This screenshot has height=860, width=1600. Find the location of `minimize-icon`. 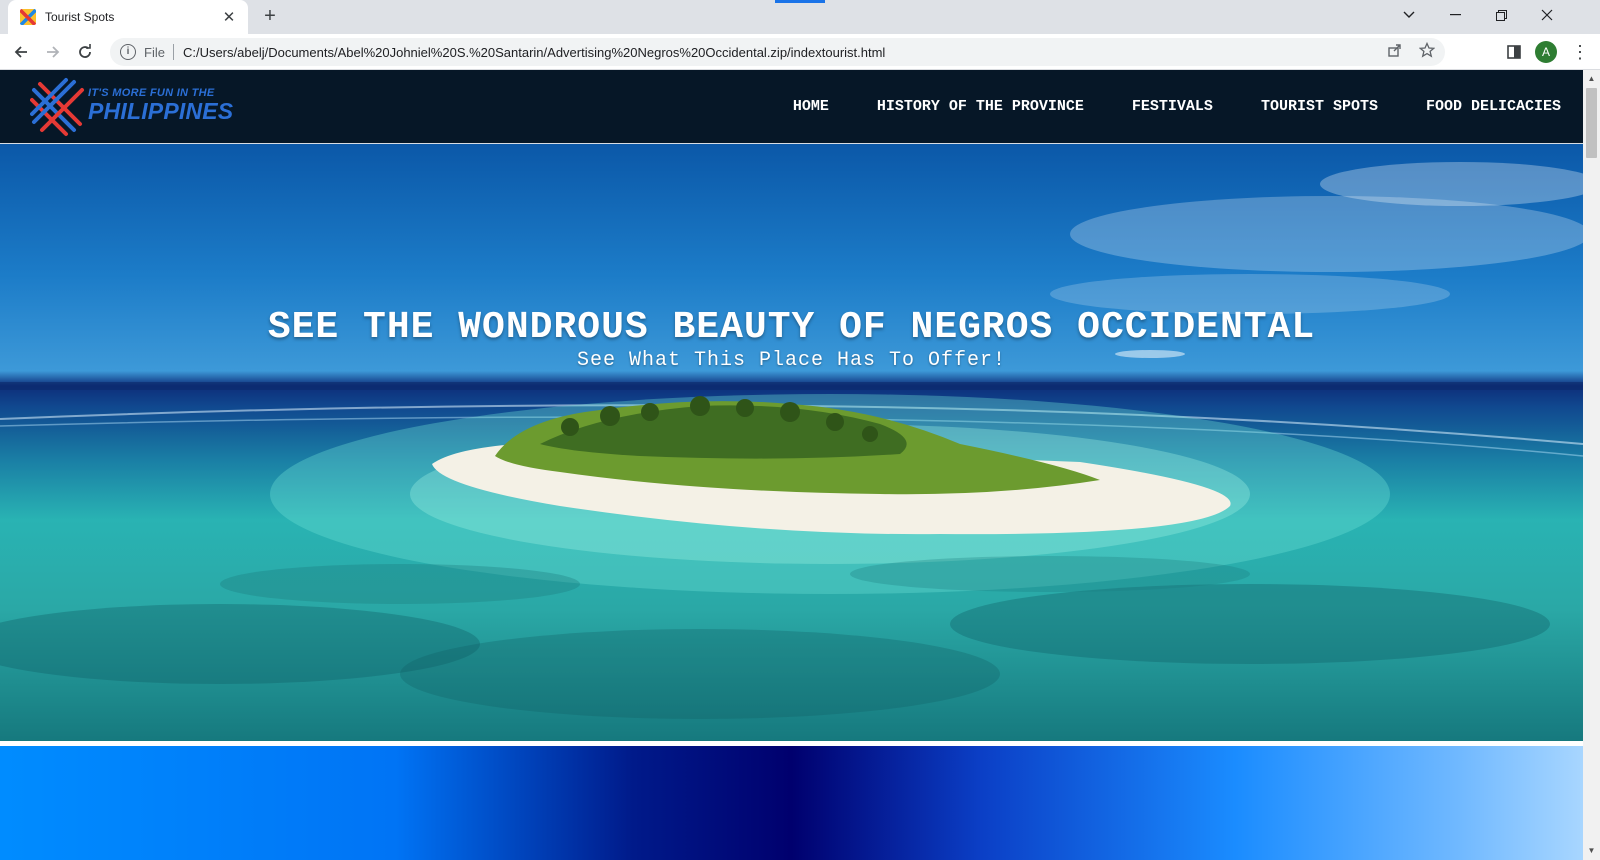

minimize-icon is located at coordinates (1455, 15).